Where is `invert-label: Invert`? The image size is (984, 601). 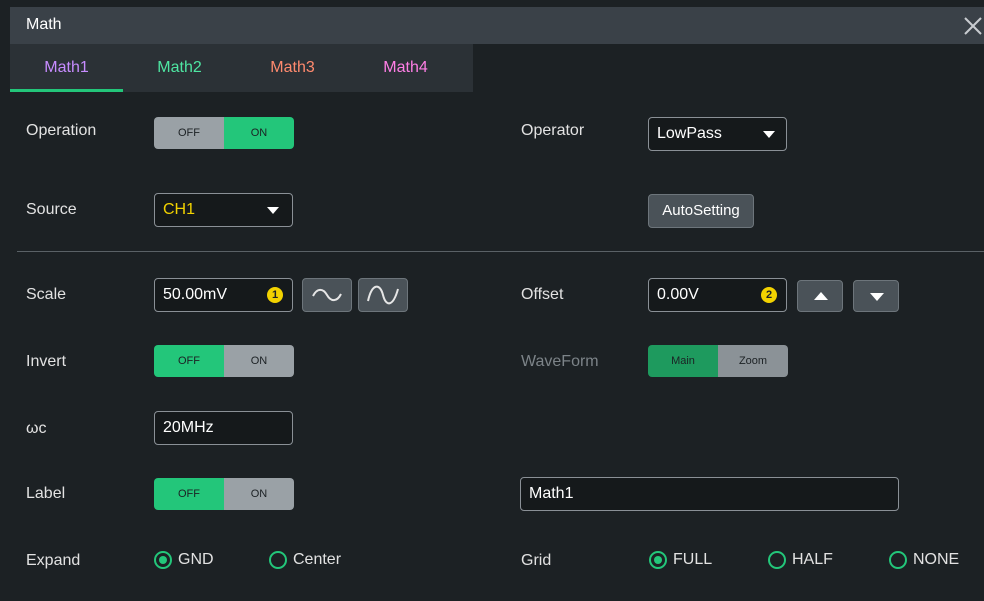
invert-label: Invert is located at coordinates (46, 361).